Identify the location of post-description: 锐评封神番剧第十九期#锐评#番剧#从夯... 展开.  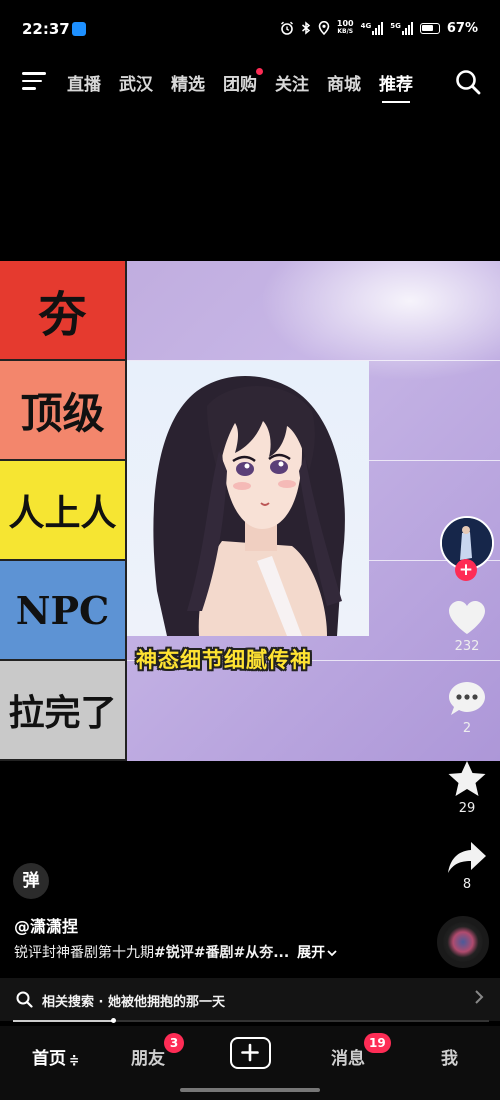
(175, 952).